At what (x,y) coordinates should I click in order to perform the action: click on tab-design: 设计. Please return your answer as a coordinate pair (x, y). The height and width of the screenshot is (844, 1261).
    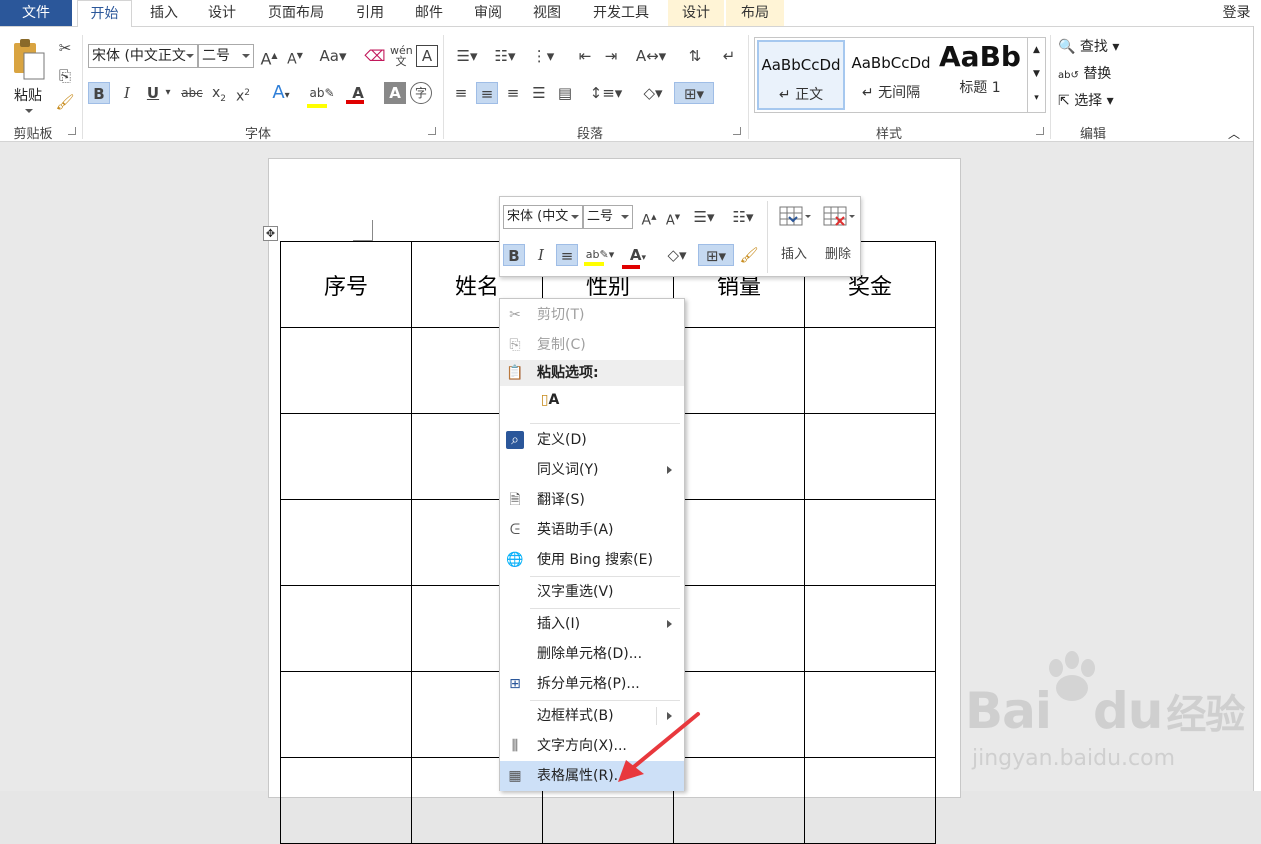
    Looking at the image, I should click on (222, 13).